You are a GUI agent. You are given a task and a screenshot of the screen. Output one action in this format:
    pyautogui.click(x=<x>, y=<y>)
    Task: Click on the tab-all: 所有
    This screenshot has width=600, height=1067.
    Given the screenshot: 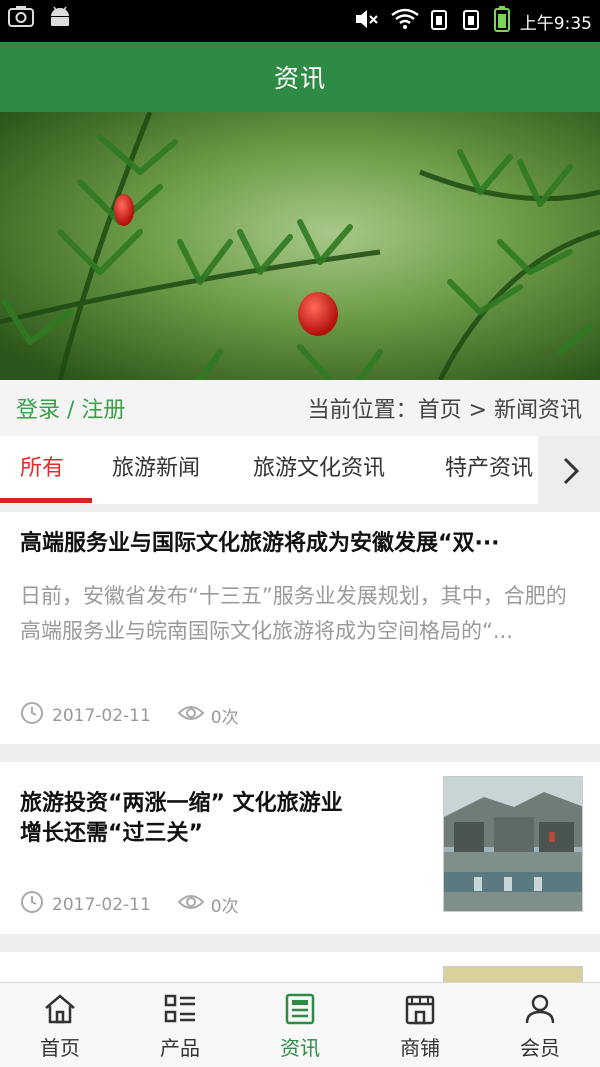 What is the action you would take?
    pyautogui.click(x=42, y=470)
    